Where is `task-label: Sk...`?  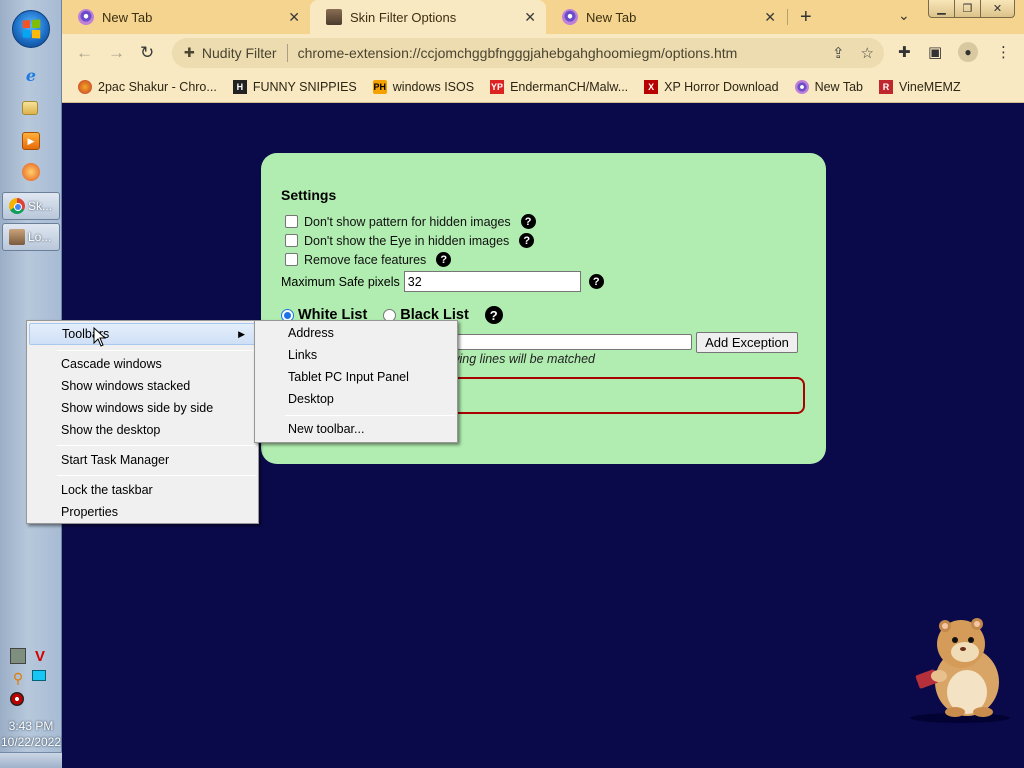
task-label: Sk... is located at coordinates (40, 206).